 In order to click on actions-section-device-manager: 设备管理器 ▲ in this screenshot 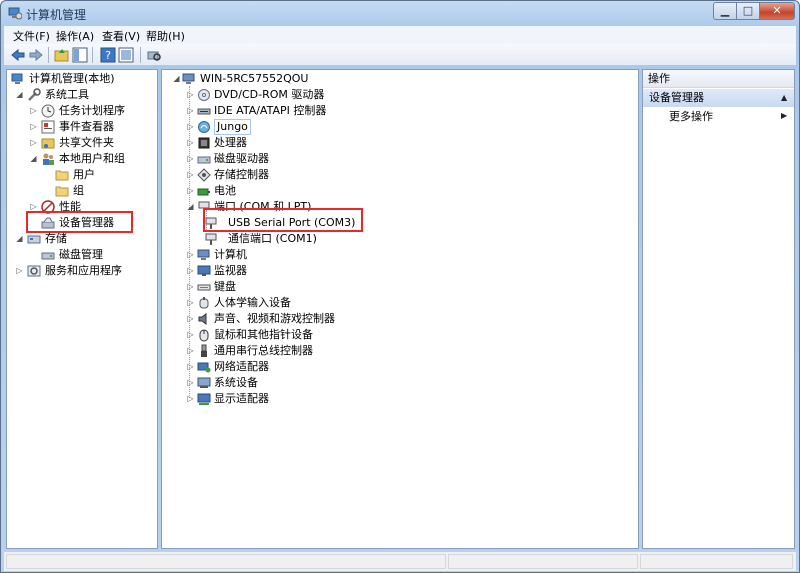, I will do `click(718, 98)`.